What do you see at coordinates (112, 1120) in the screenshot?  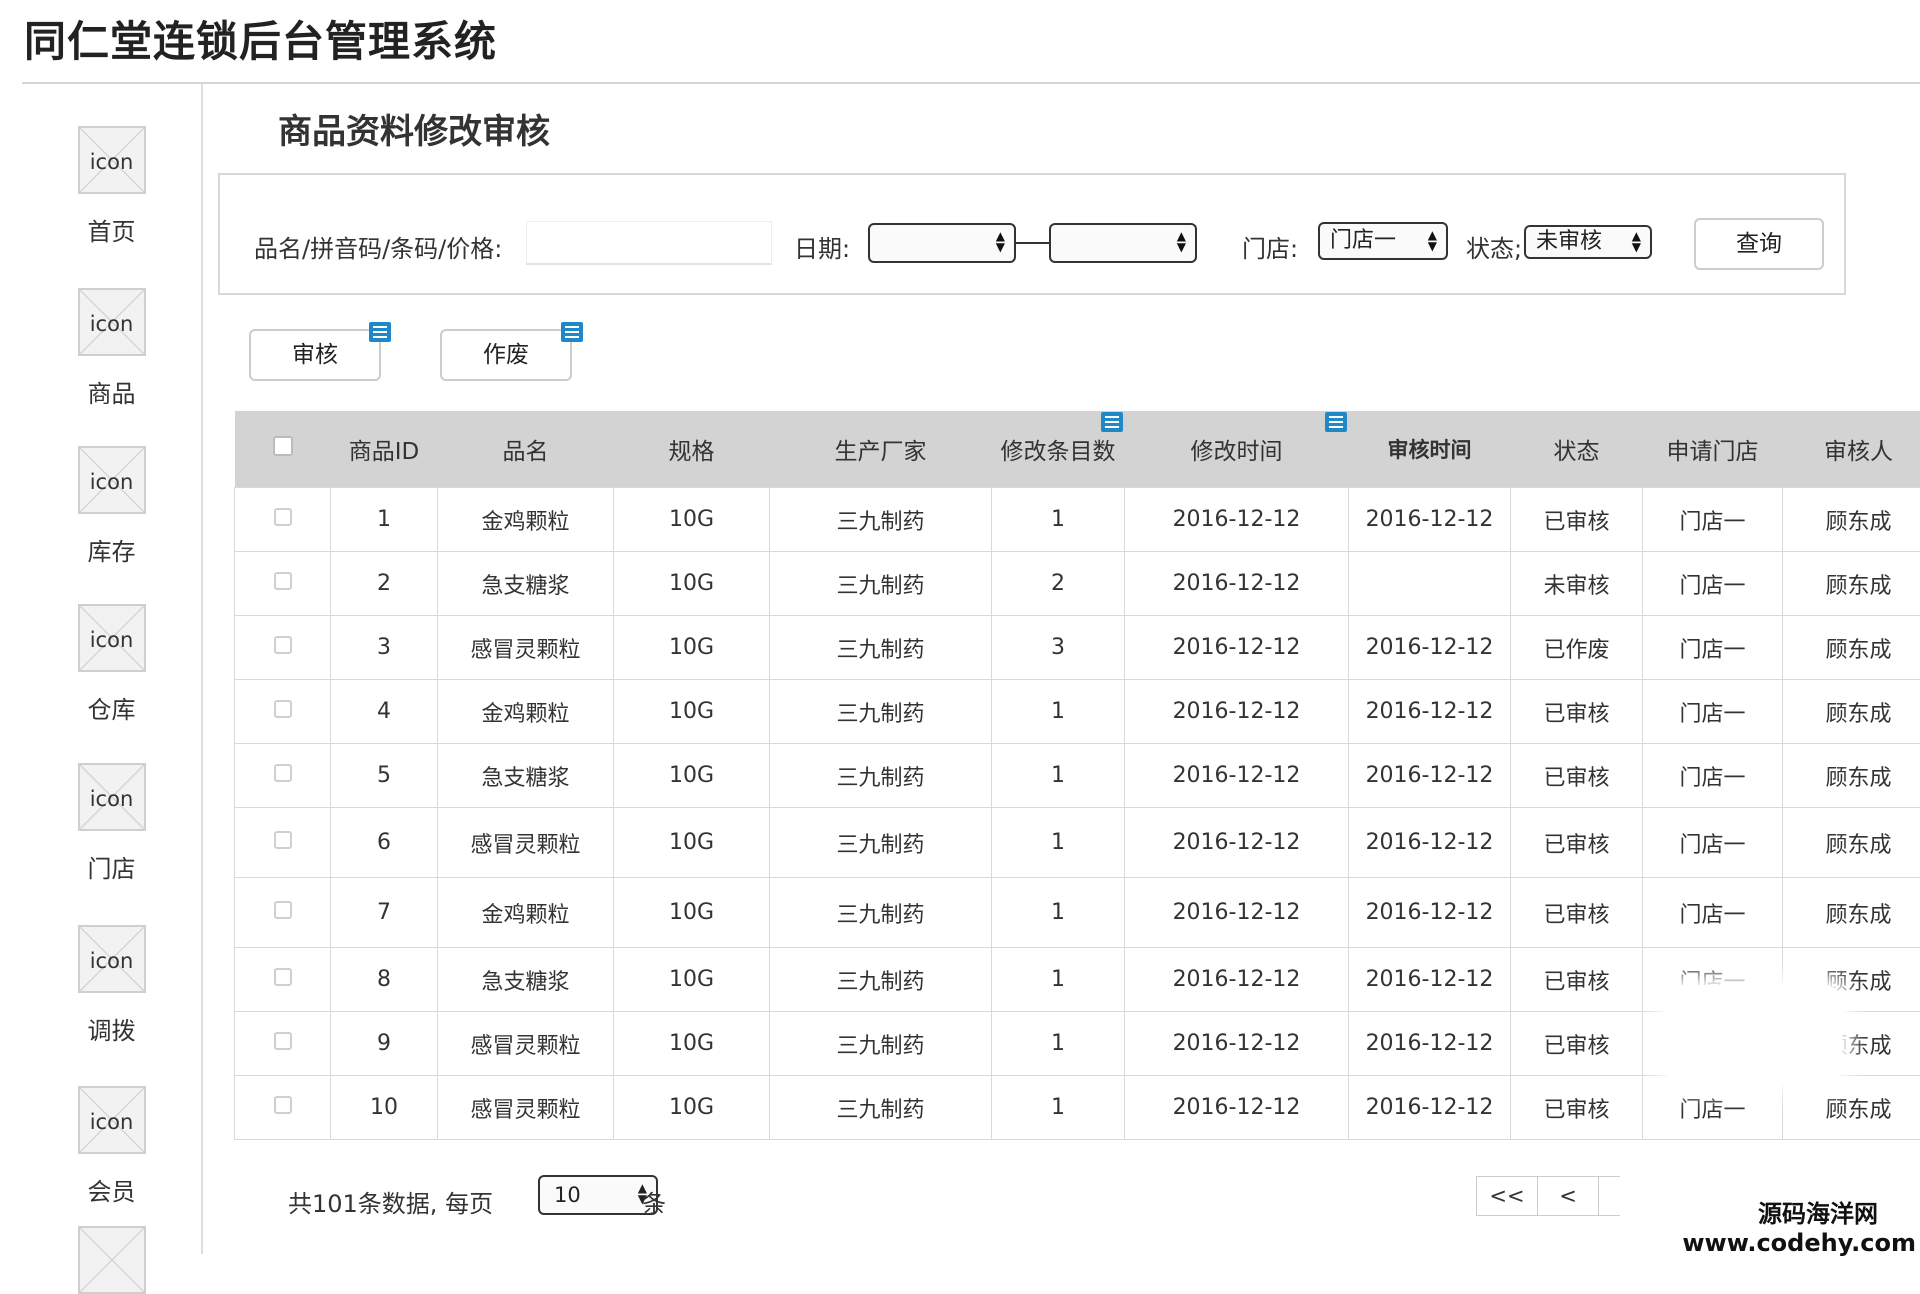 I see `member-placeholder-icon: icon` at bounding box center [112, 1120].